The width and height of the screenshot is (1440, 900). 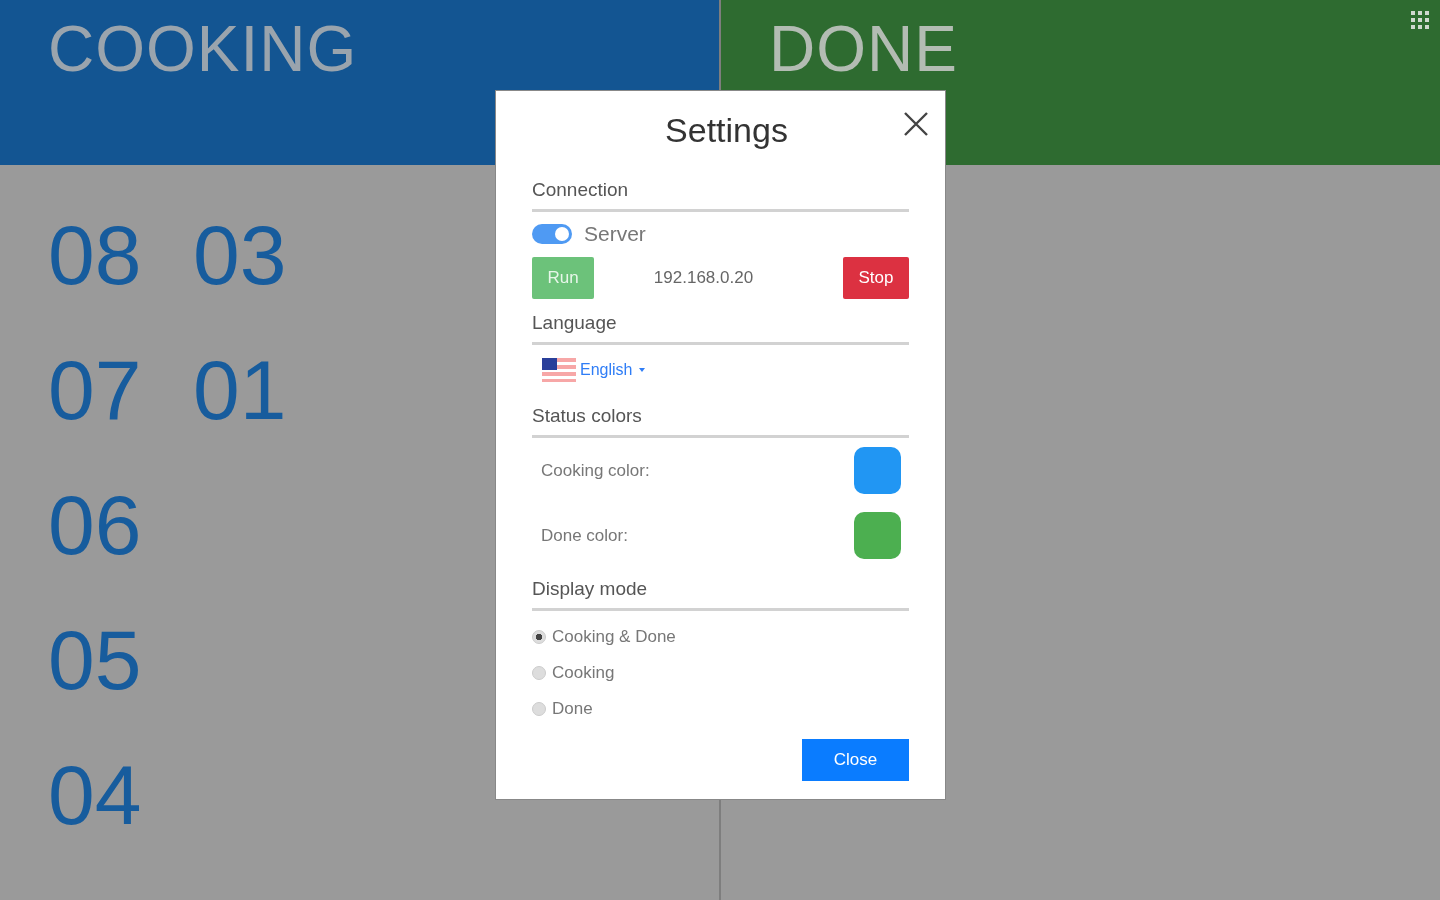 I want to click on toggle-switch, so click(x=552, y=234).